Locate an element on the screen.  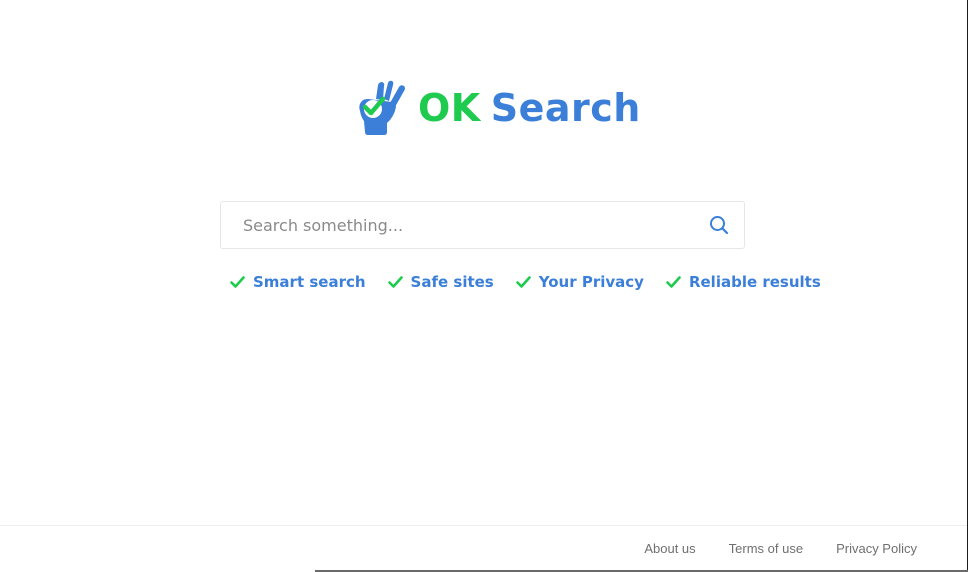
brand-name-search: Search is located at coordinates (565, 108).